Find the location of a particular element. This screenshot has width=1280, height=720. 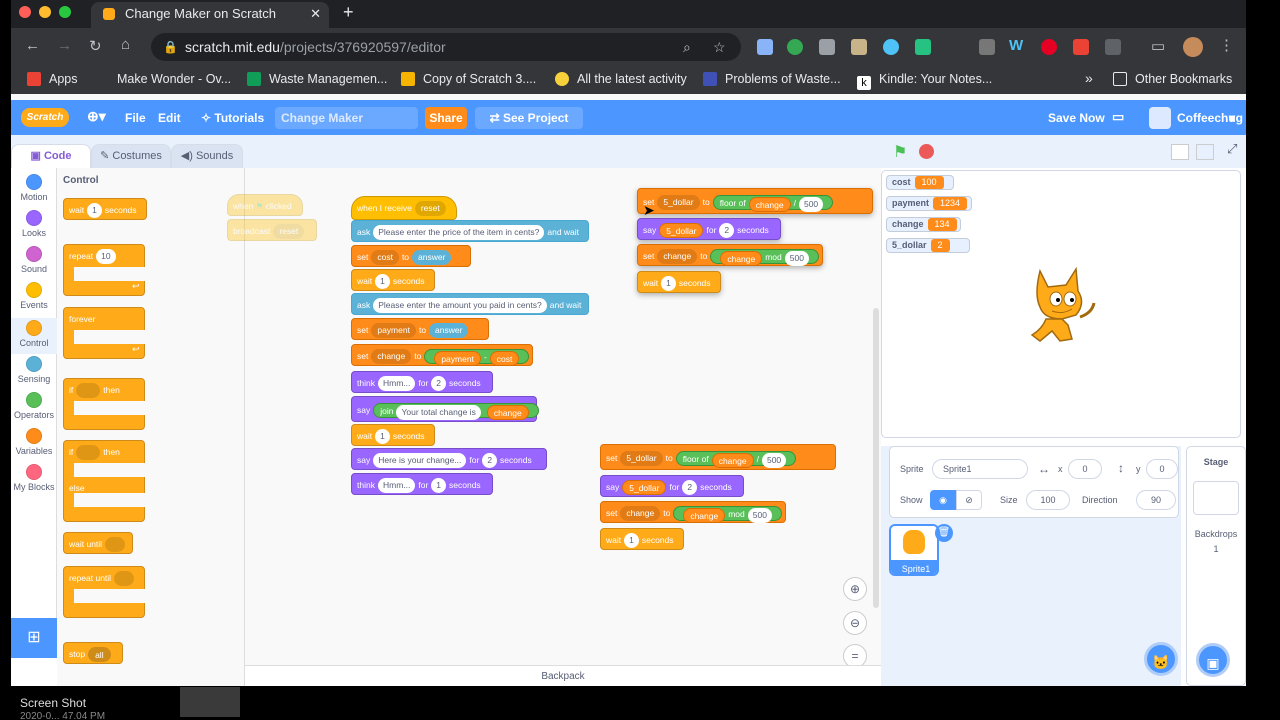

star-icon: ☆ is located at coordinates (719, 47).